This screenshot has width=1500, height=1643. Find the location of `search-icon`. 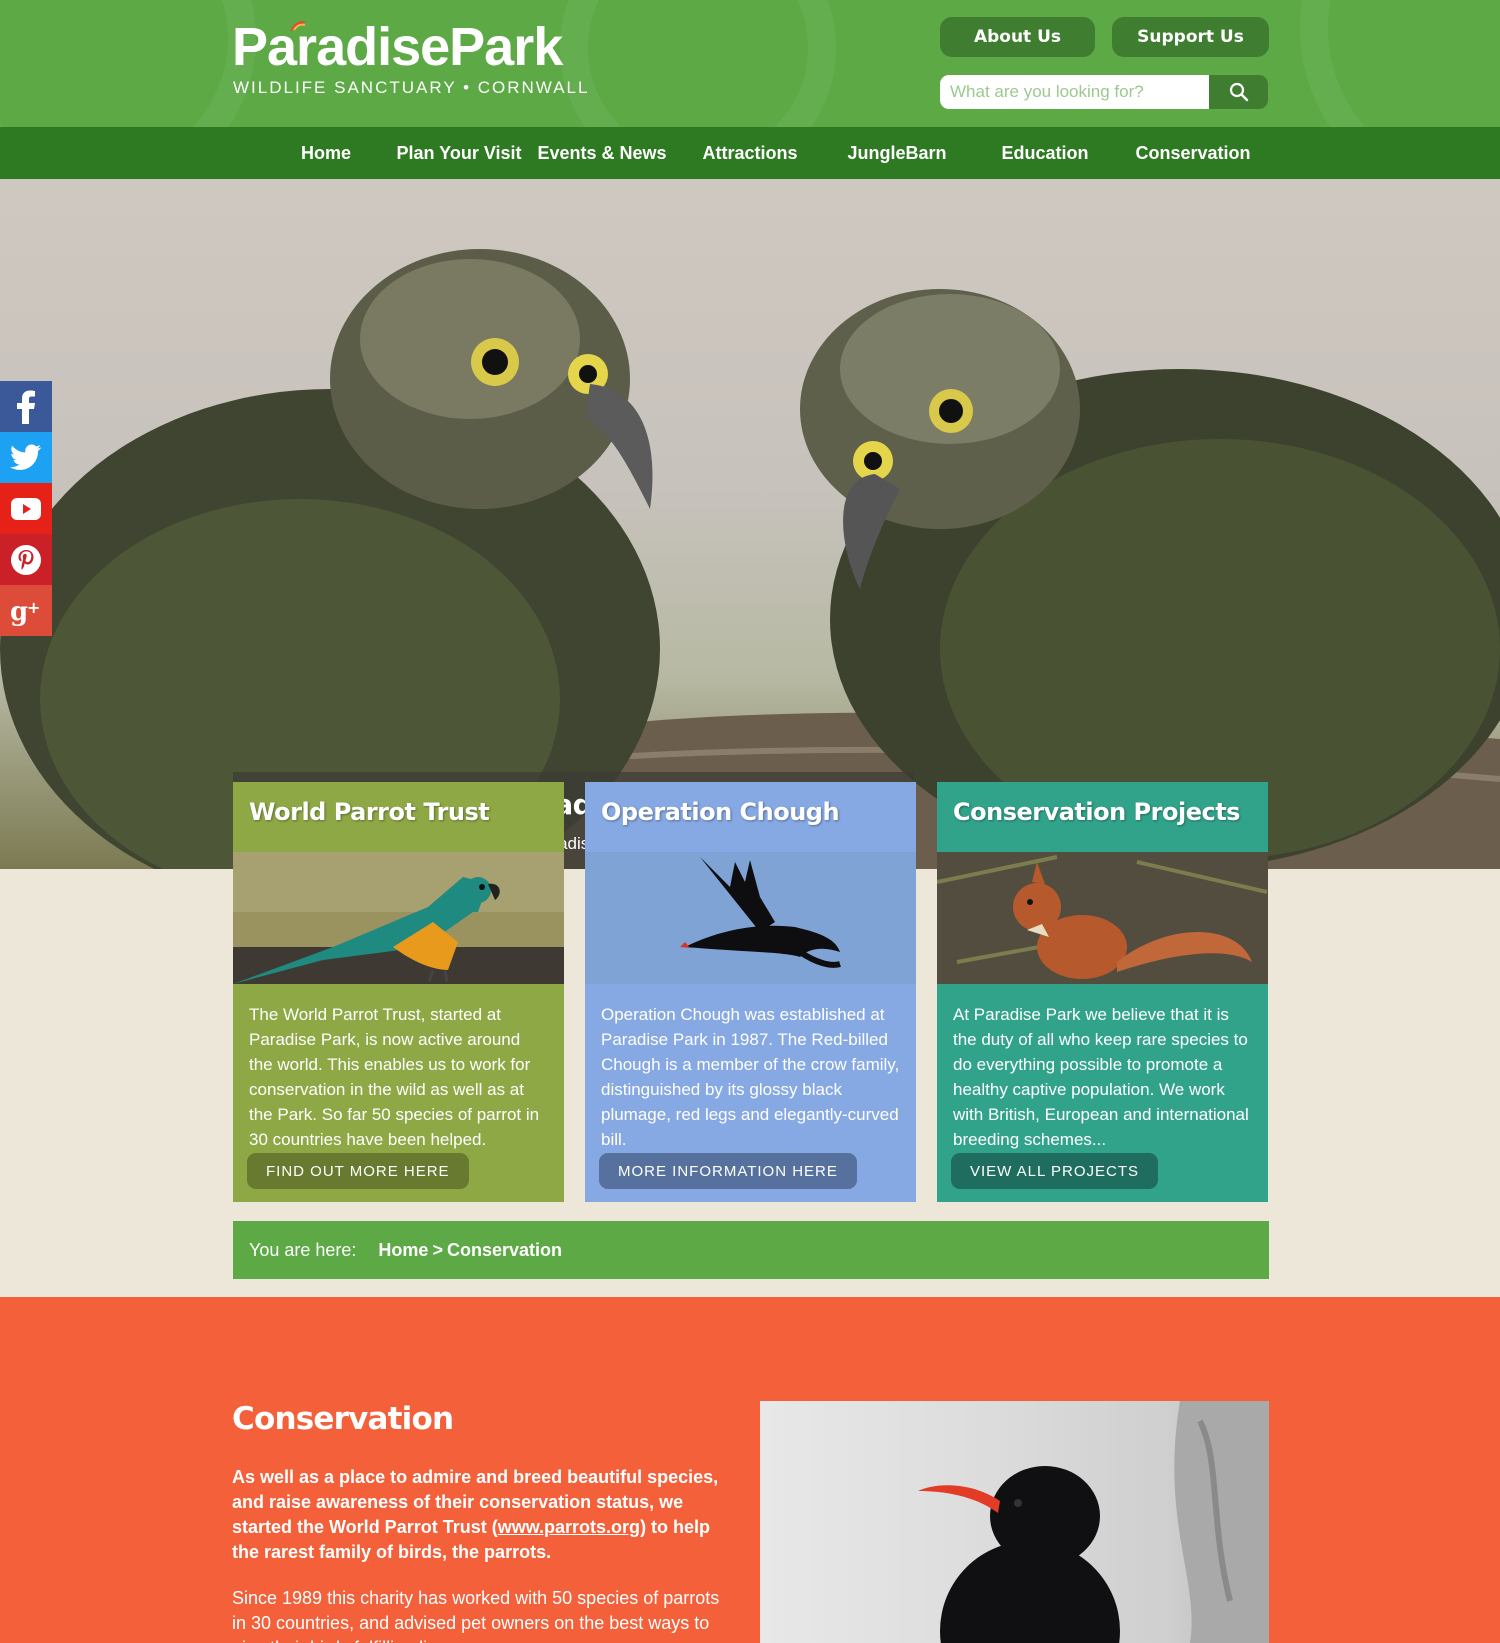

search-icon is located at coordinates (1238, 92).